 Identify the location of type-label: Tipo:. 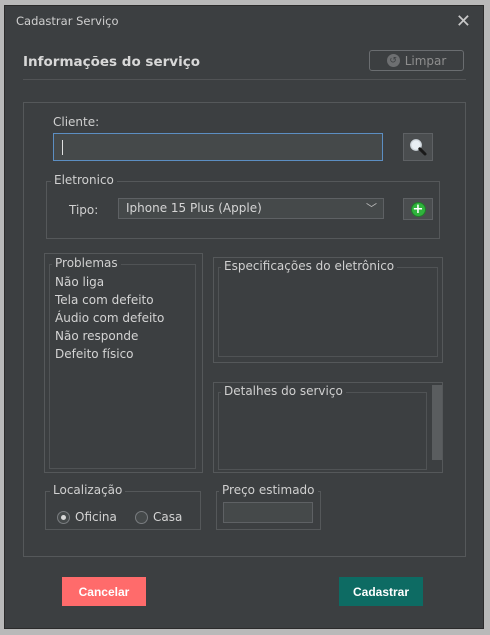
(84, 210).